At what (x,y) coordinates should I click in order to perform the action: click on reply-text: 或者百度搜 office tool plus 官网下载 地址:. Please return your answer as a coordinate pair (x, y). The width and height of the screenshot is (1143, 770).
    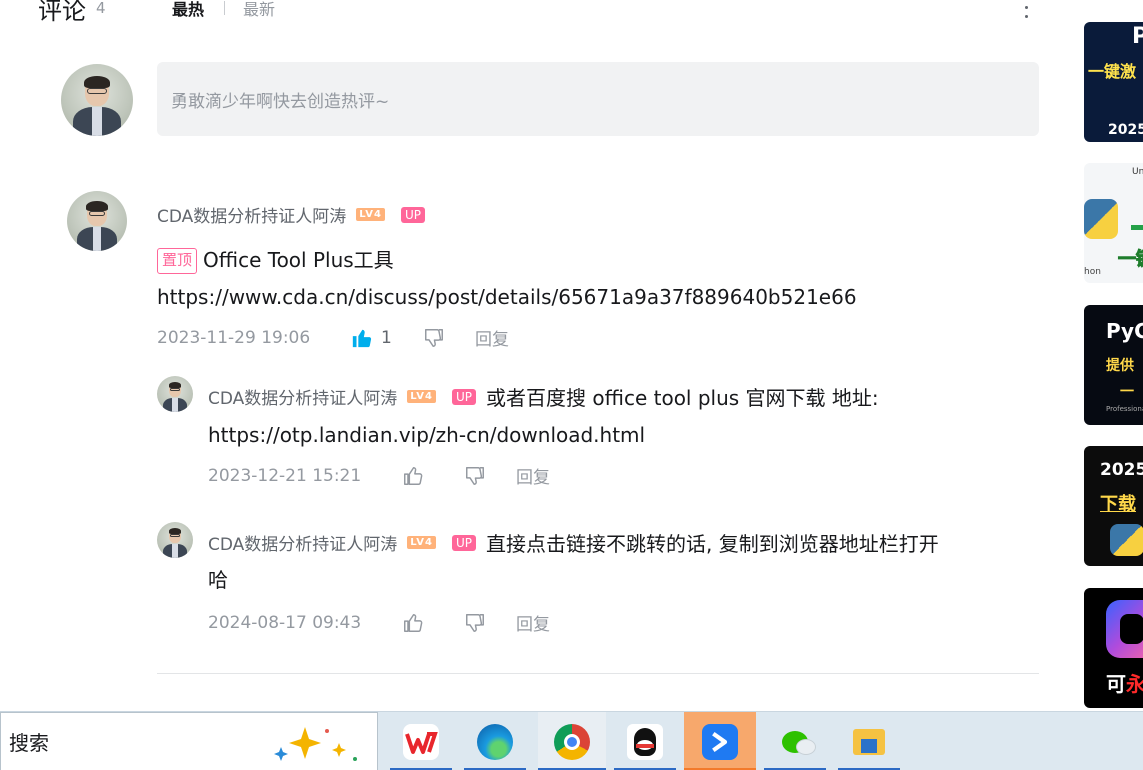
    Looking at the image, I should click on (682, 398).